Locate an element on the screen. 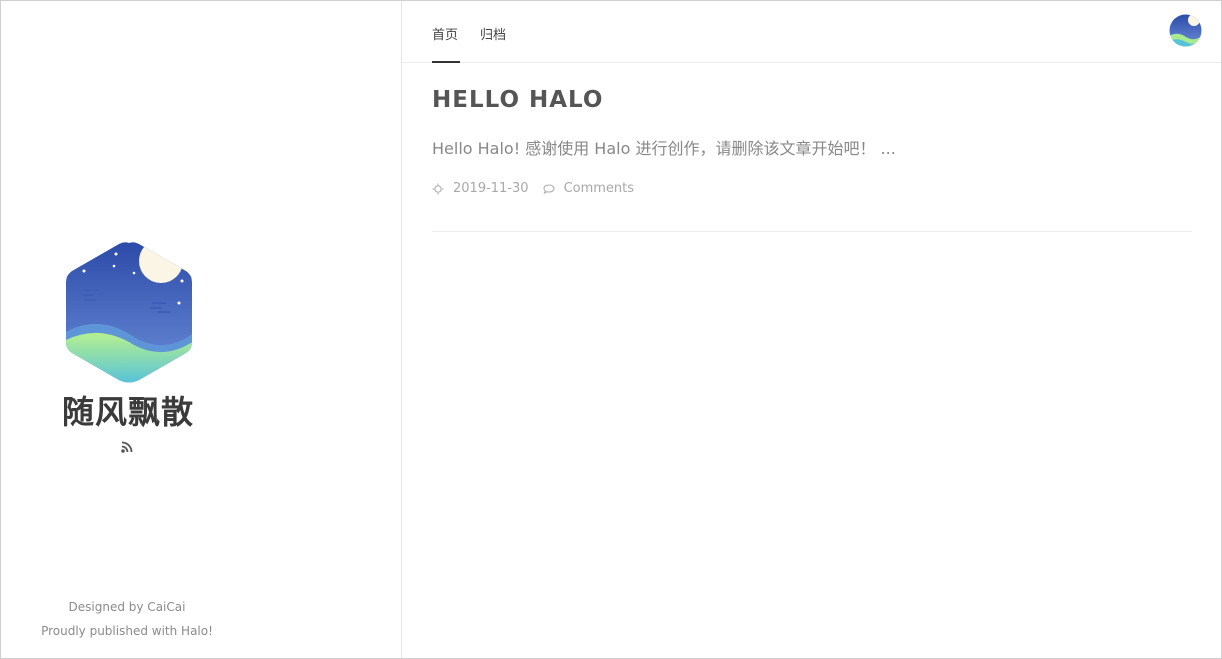 The image size is (1222, 659). post-divider is located at coordinates (812, 231).